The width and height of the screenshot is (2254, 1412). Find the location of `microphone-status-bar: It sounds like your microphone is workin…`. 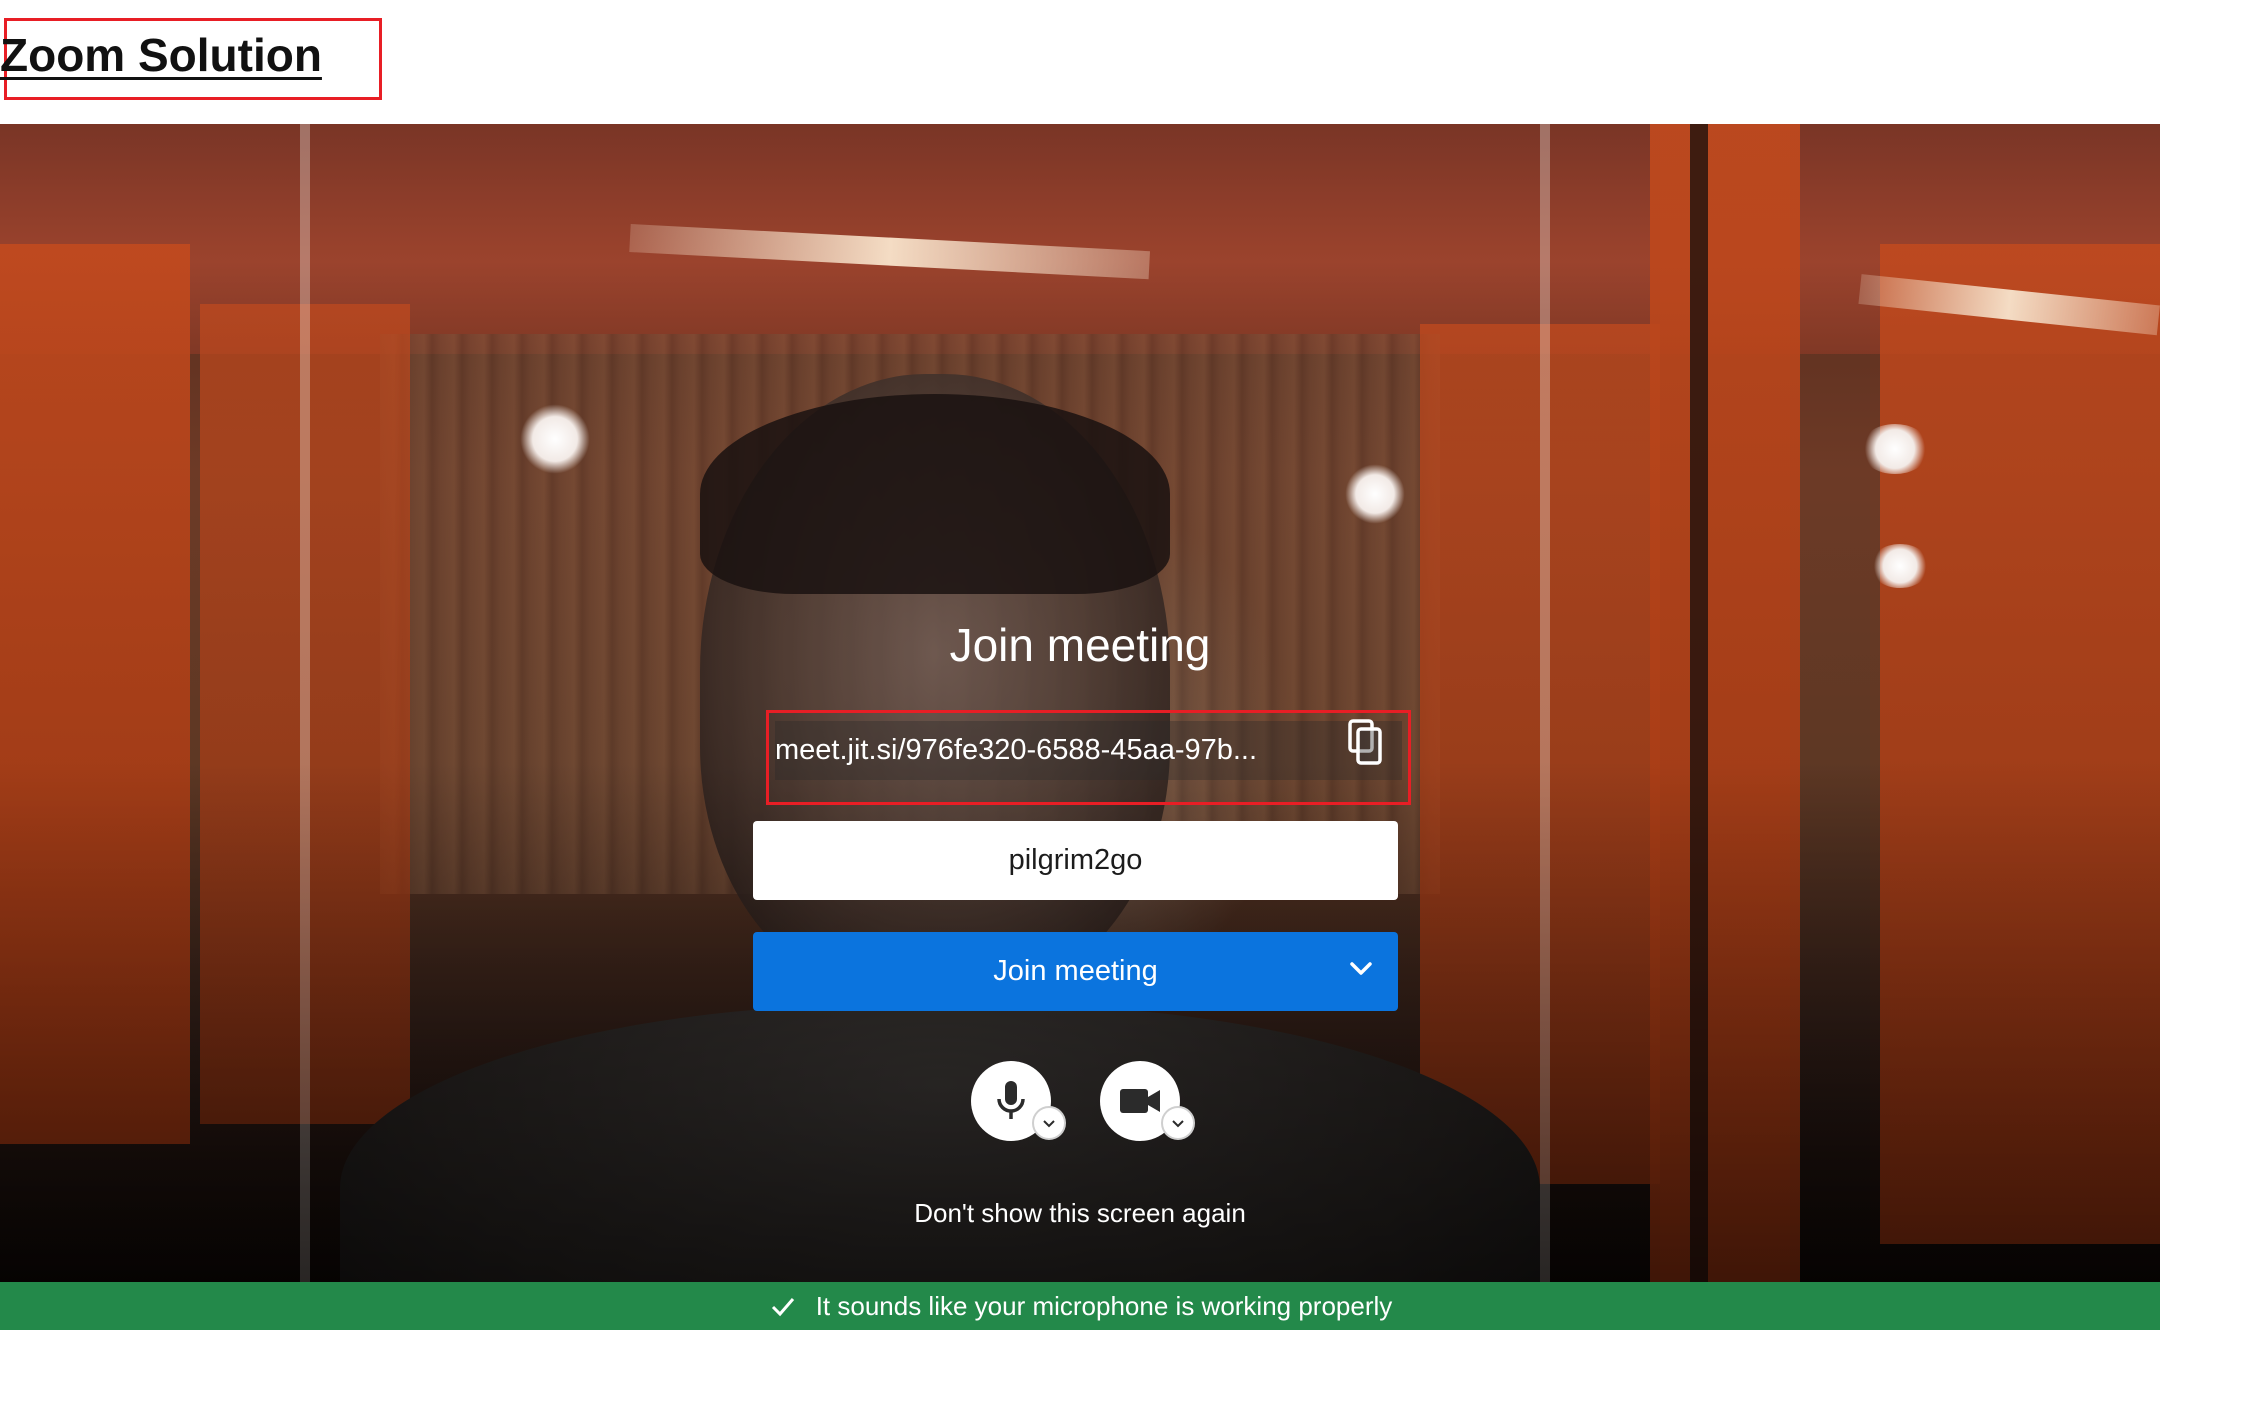

microphone-status-bar: It sounds like your microphone is workin… is located at coordinates (1080, 1306).